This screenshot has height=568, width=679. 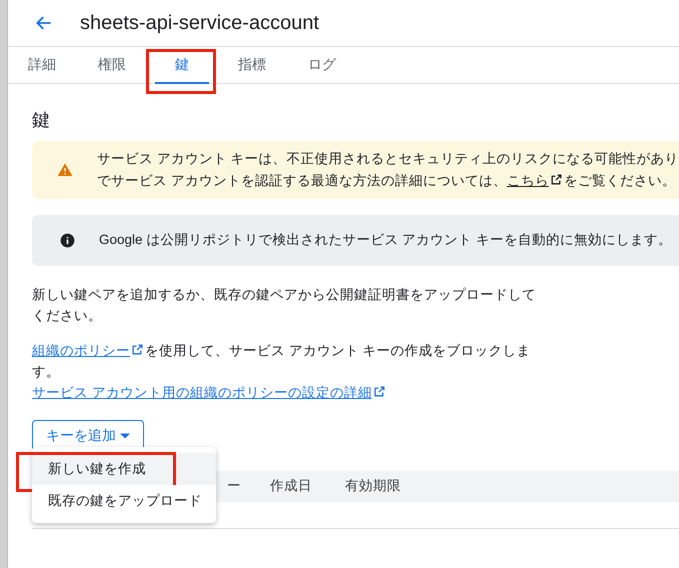 What do you see at coordinates (252, 65) in the screenshot?
I see `tab: 指標` at bounding box center [252, 65].